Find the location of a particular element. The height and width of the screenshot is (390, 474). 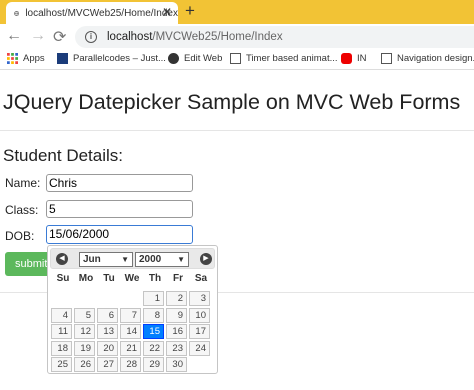

dob-label: DOB: is located at coordinates (20, 236).